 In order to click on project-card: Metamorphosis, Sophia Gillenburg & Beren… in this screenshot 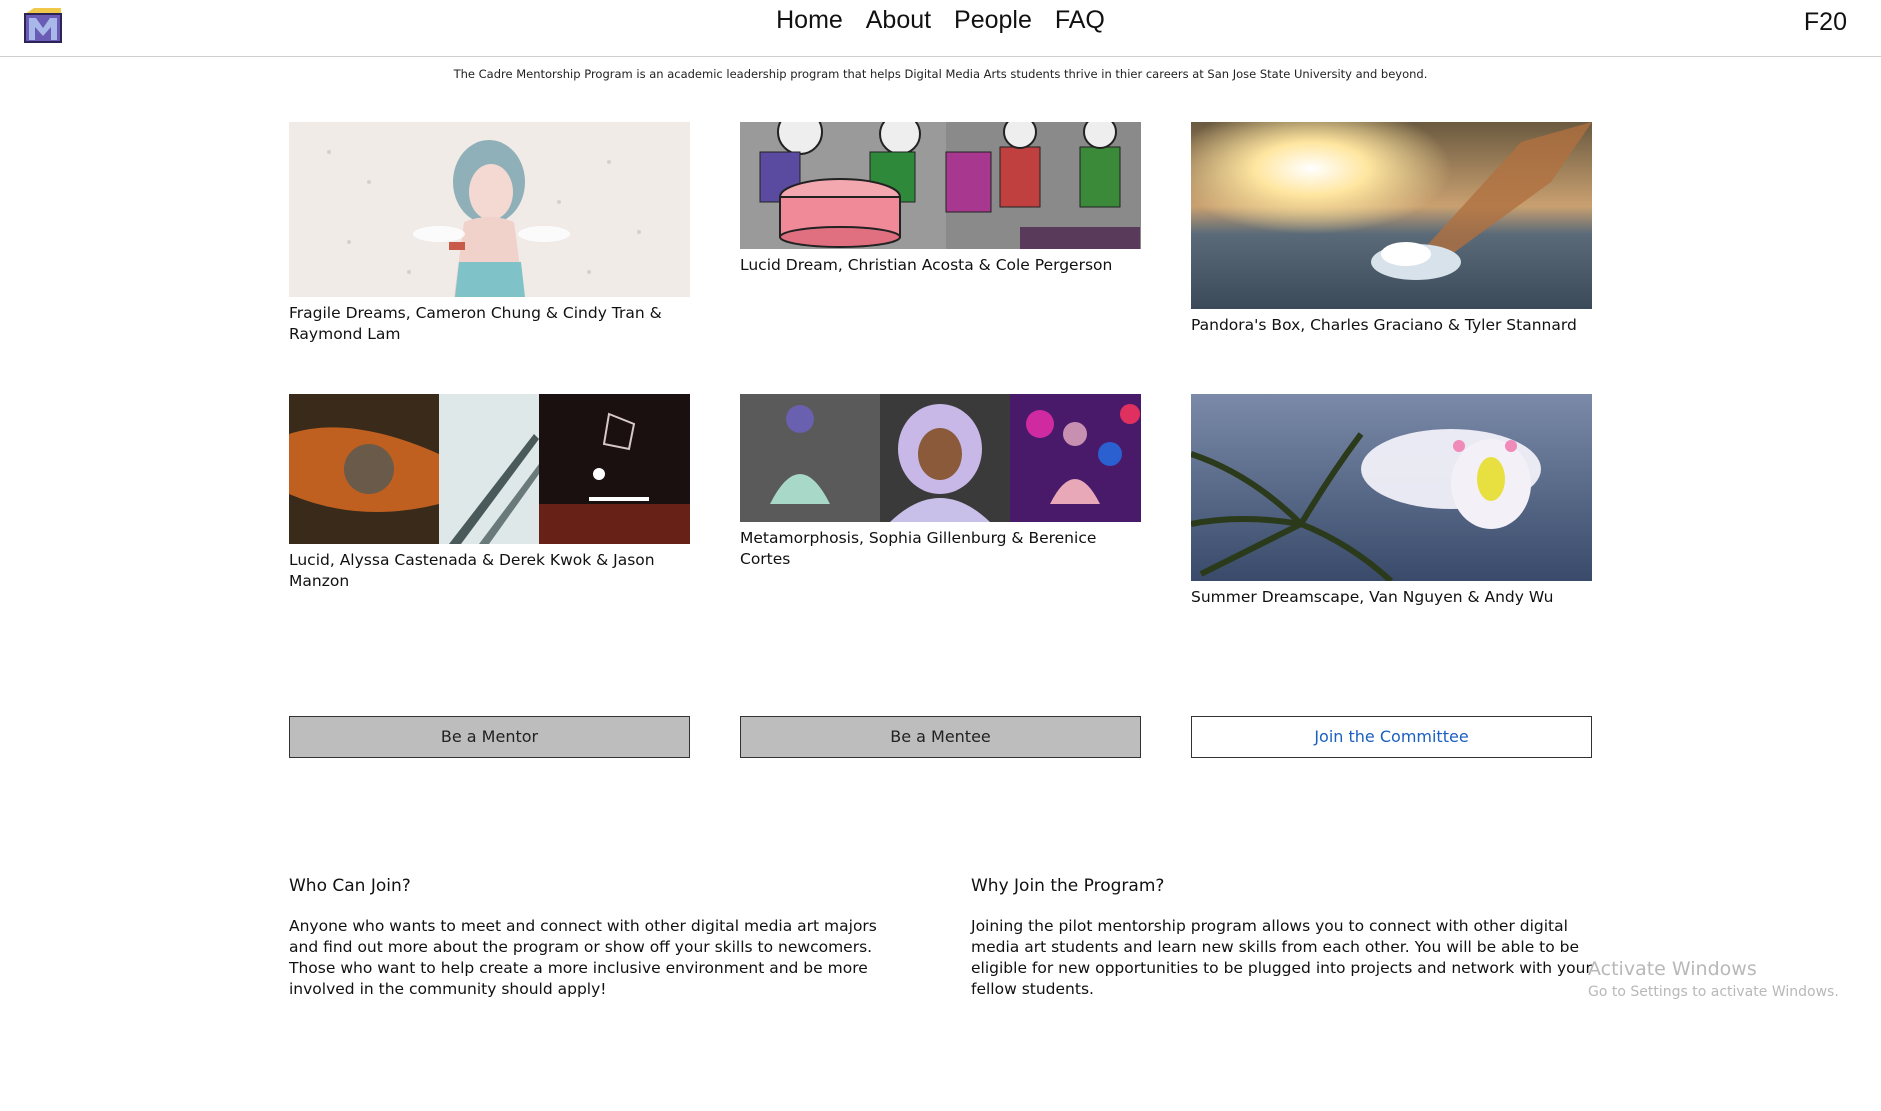, I will do `click(940, 482)`.